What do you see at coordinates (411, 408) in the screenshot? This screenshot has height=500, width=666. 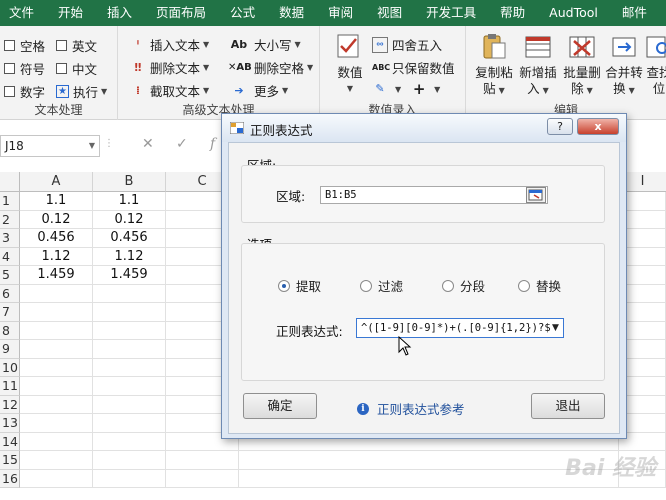 I see `regex-reference-link: i 正则表达式参考` at bounding box center [411, 408].